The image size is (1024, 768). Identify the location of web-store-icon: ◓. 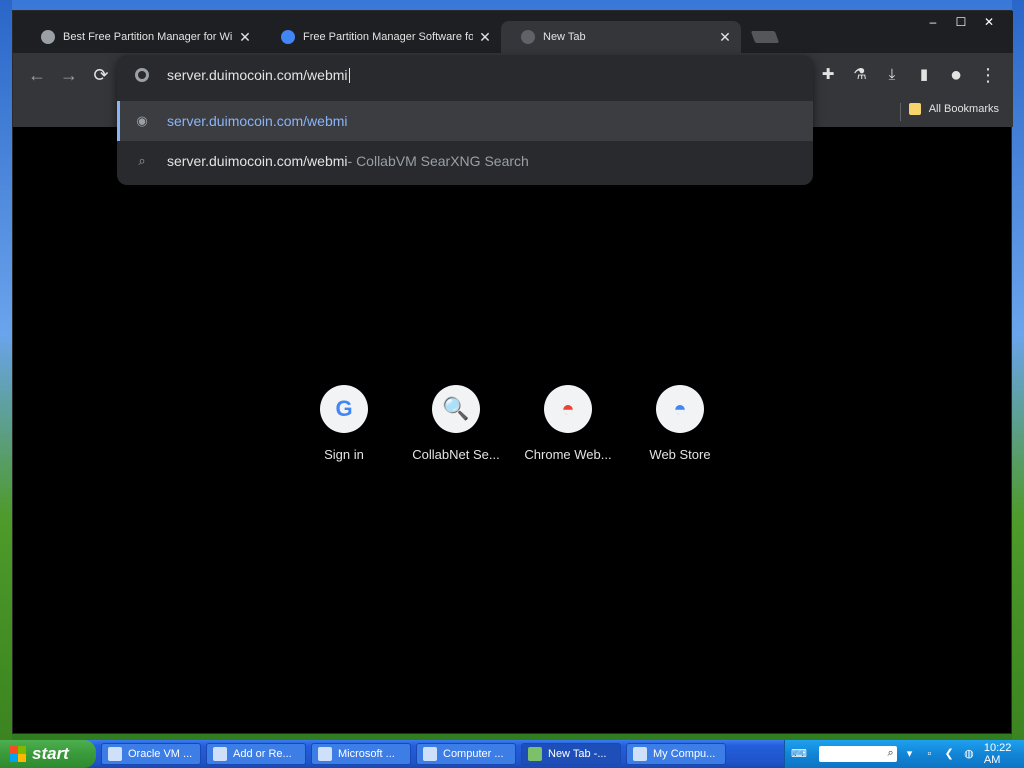
(680, 409).